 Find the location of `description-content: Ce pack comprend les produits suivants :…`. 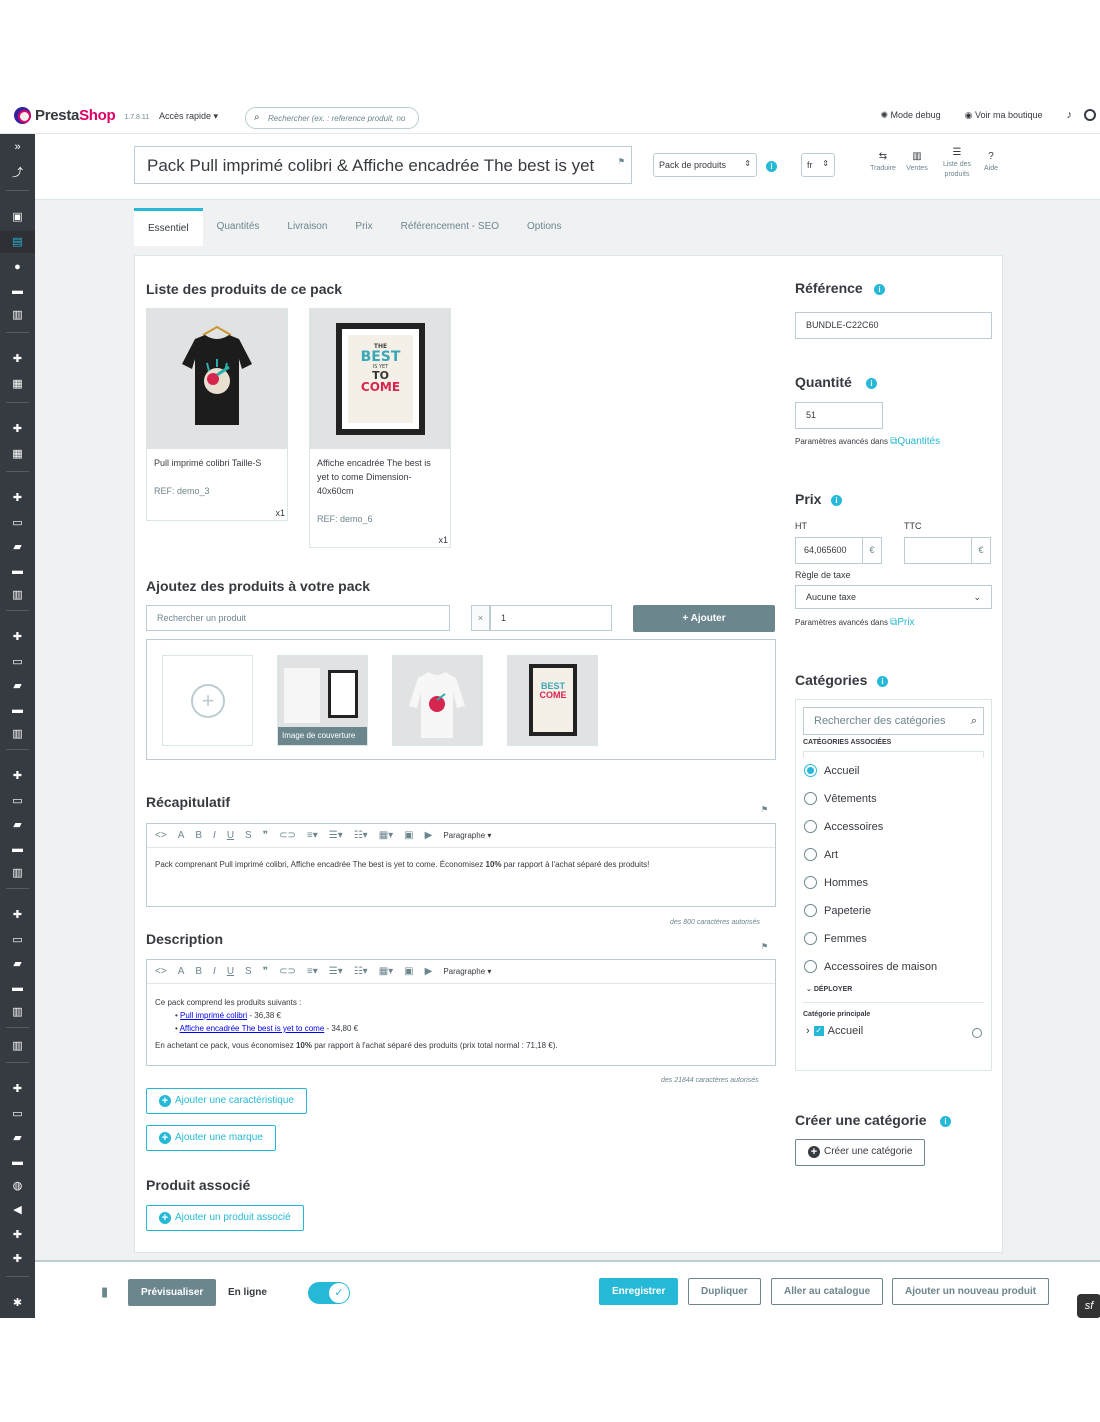

description-content: Ce pack comprend les produits suivants :… is located at coordinates (461, 1023).